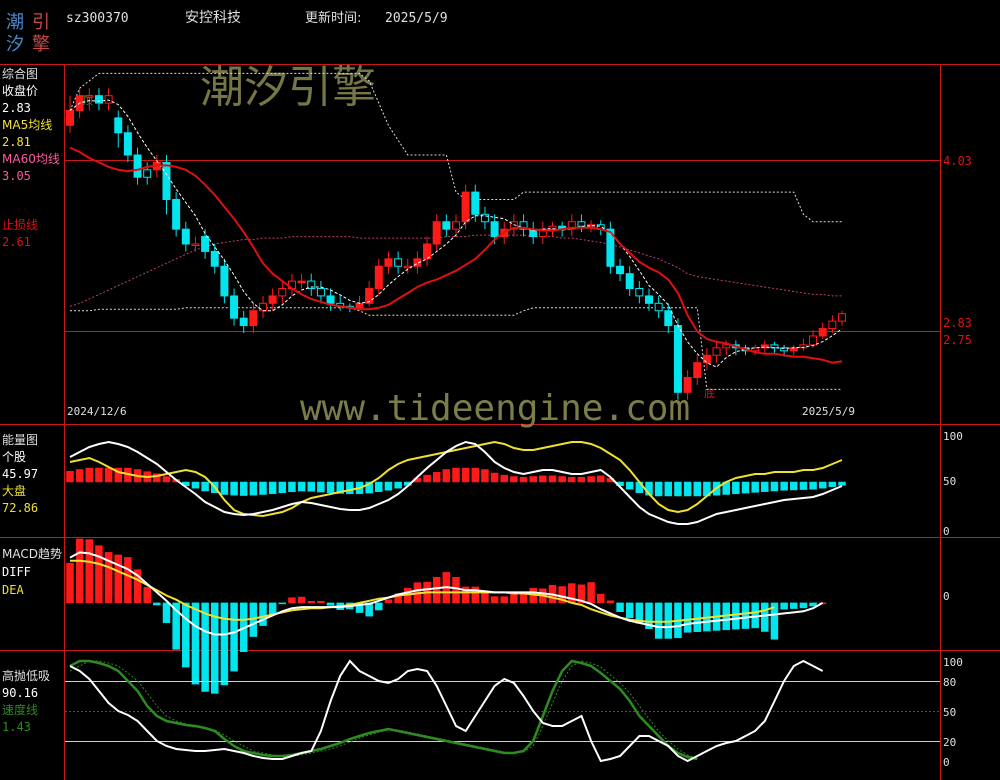 This screenshot has height=780, width=1000. What do you see at coordinates (946, 596) in the screenshot?
I see `macd-axis-0: 0` at bounding box center [946, 596].